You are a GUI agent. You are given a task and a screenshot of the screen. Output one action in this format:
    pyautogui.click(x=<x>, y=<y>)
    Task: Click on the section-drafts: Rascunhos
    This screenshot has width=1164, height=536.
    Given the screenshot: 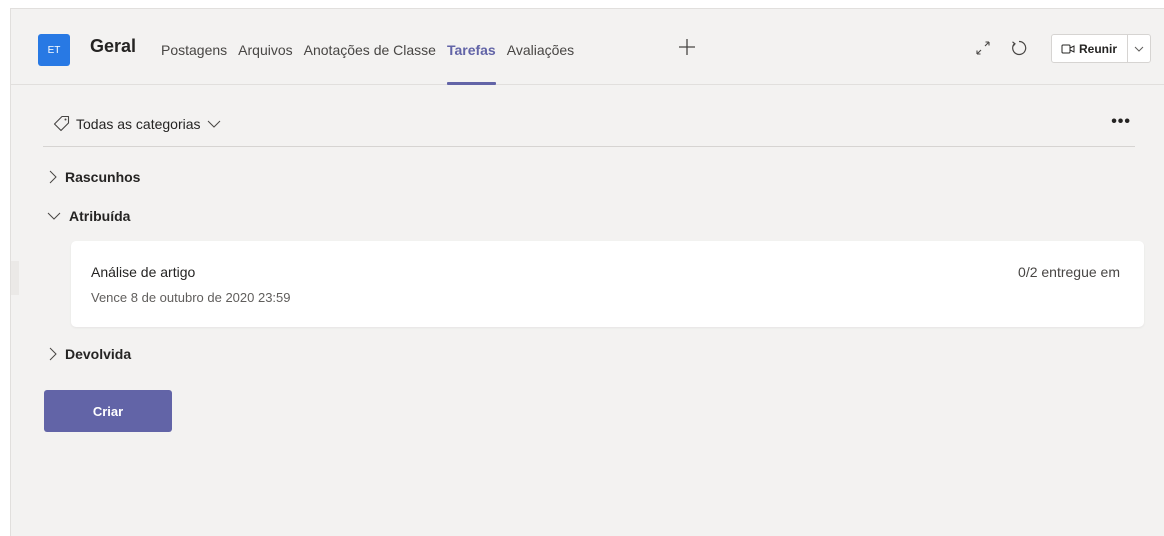 What is the action you would take?
    pyautogui.click(x=94, y=177)
    